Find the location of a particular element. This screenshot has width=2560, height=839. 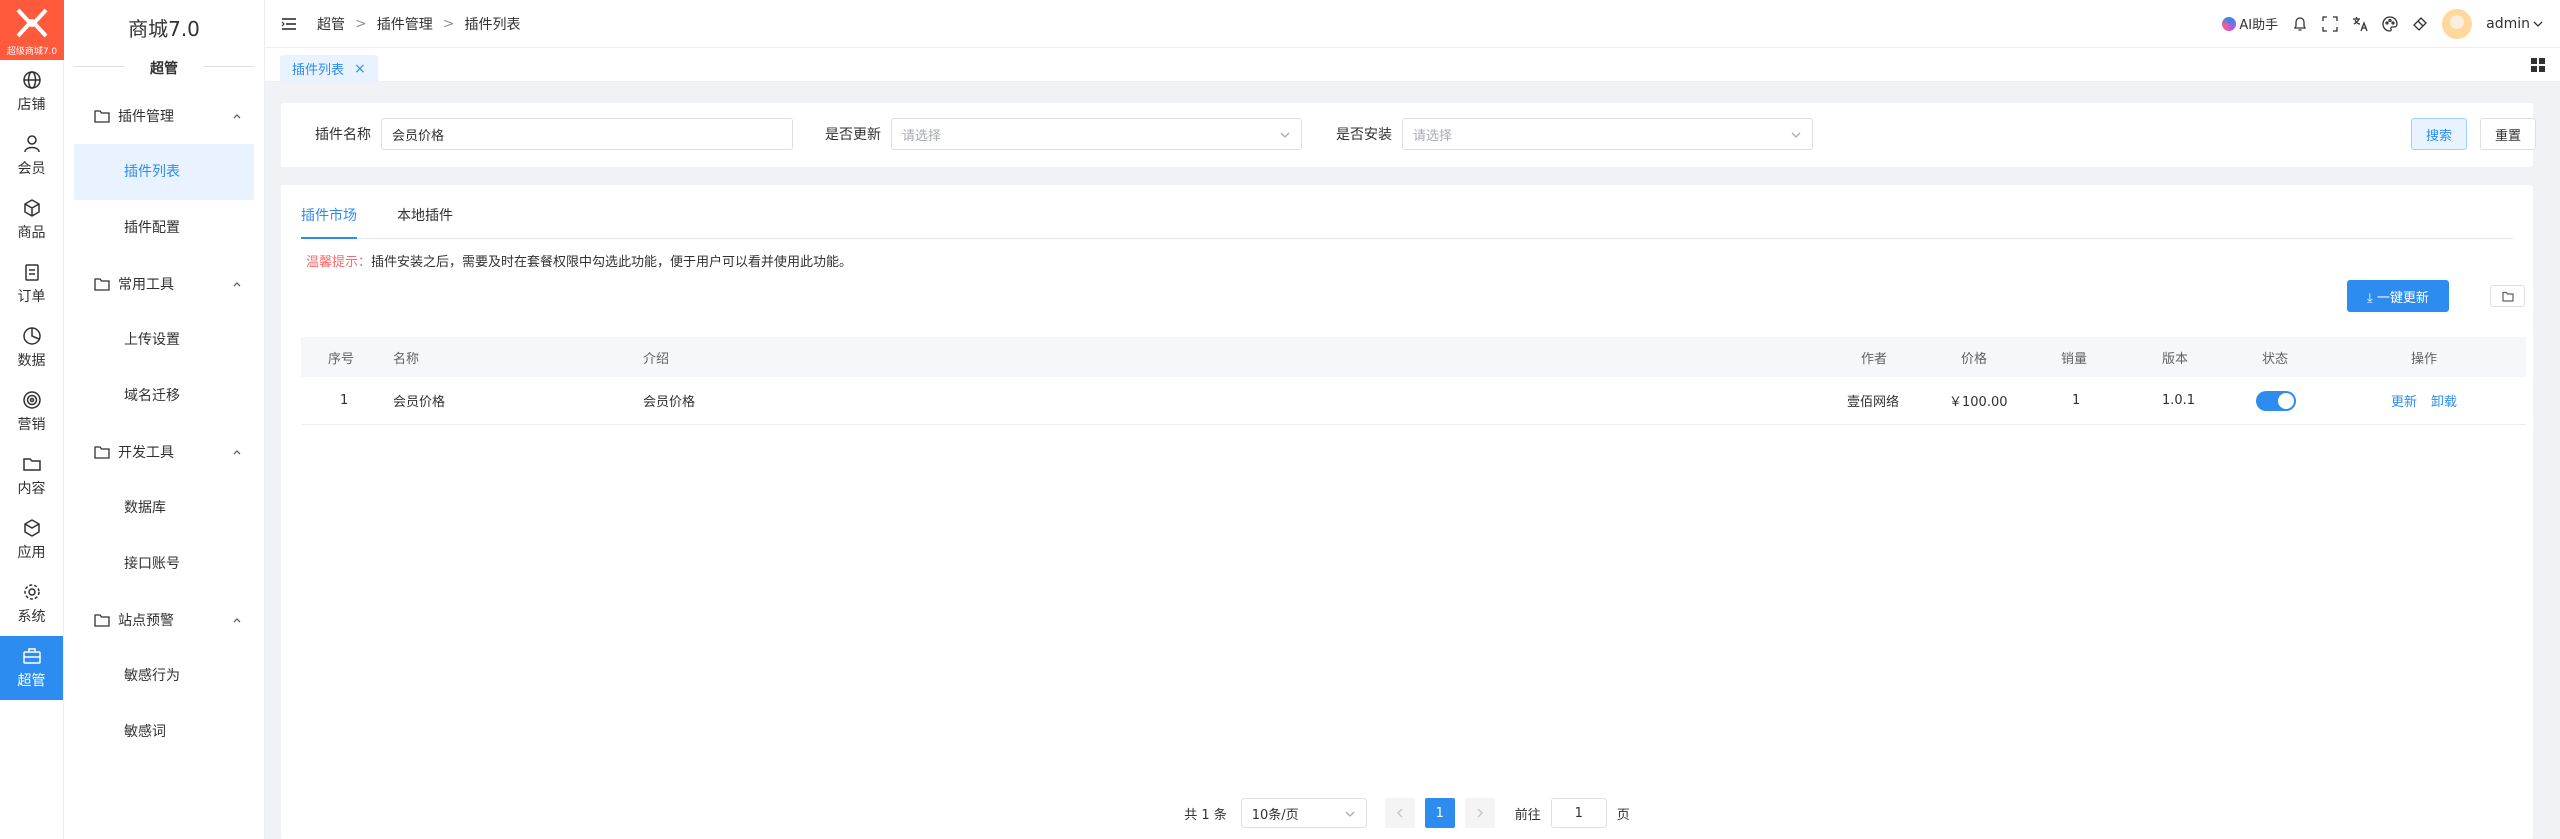

sidebar-item-database: 数据库 is located at coordinates (164, 508).